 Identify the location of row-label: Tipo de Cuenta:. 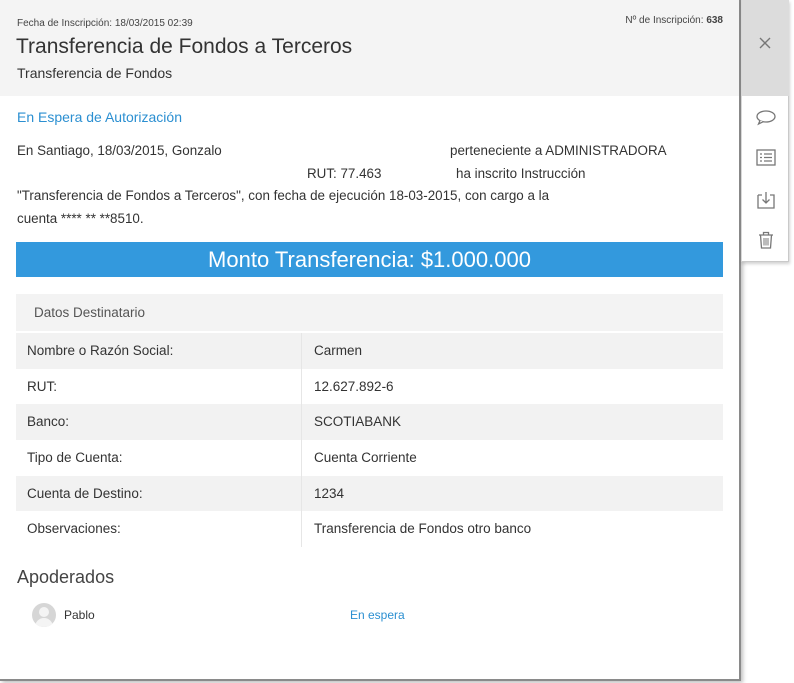
(75, 458).